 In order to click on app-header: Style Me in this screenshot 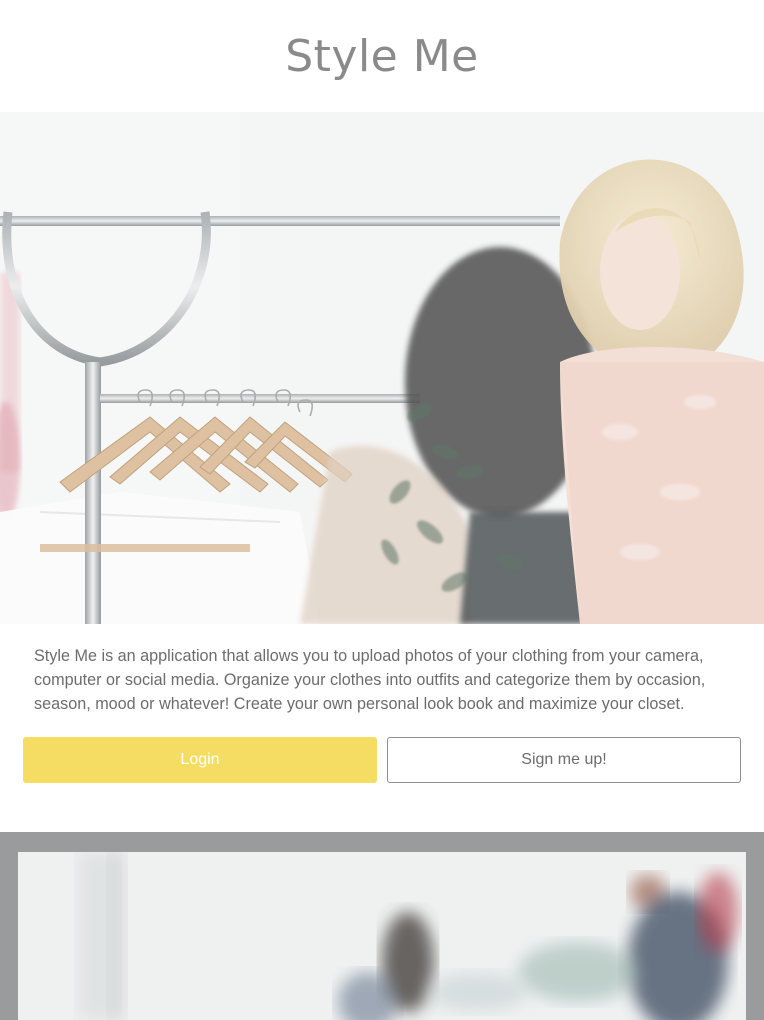, I will do `click(382, 56)`.